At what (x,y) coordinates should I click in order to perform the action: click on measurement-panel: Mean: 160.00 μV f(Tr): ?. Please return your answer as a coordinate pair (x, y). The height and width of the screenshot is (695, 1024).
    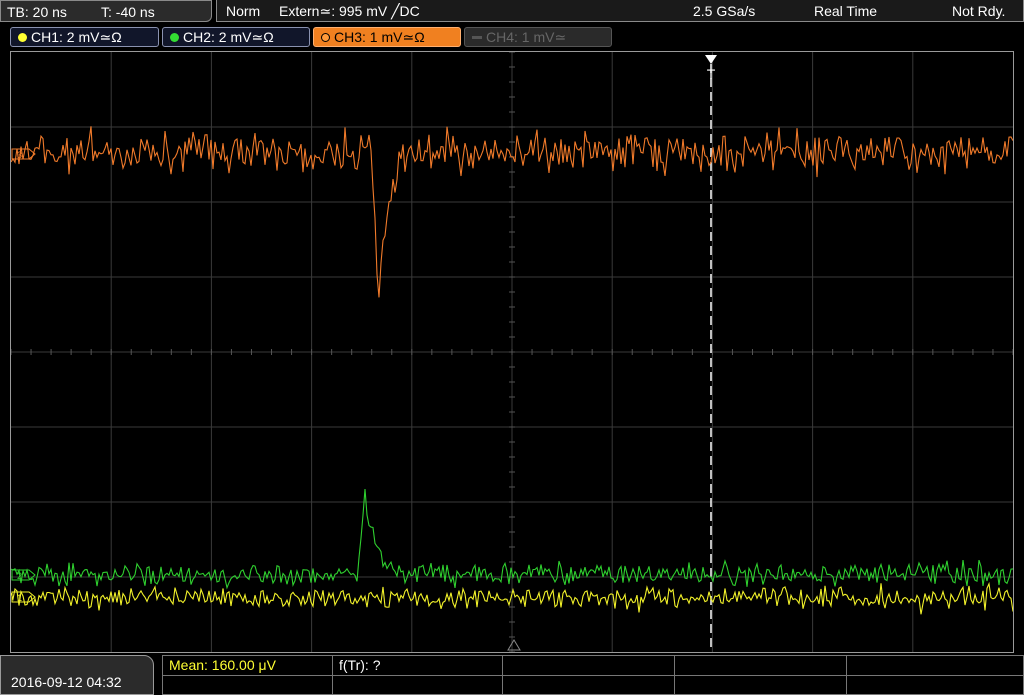
    Looking at the image, I should click on (593, 675).